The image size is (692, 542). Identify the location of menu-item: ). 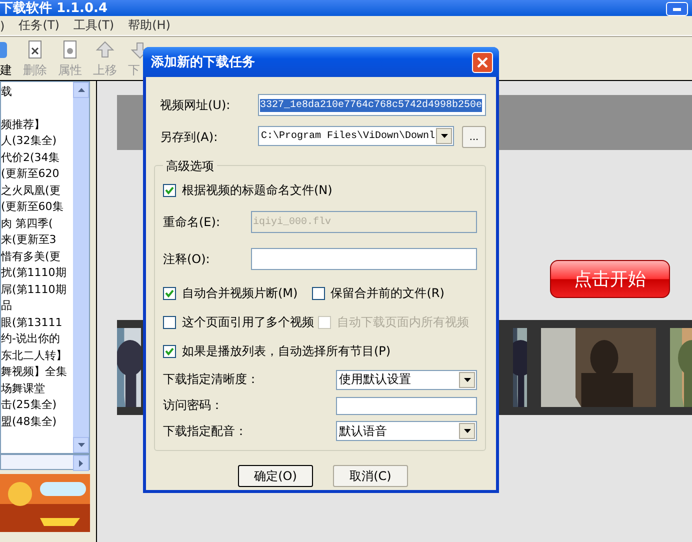
(2, 25).